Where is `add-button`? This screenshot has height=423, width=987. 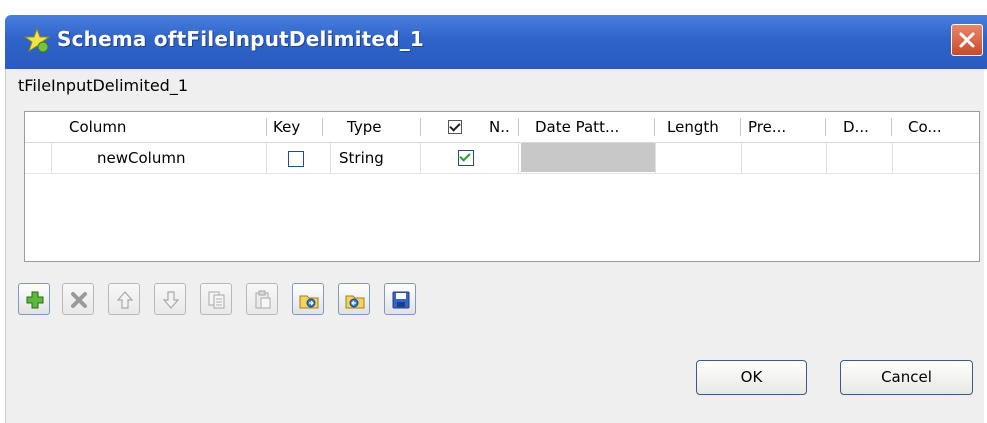 add-button is located at coordinates (34, 299).